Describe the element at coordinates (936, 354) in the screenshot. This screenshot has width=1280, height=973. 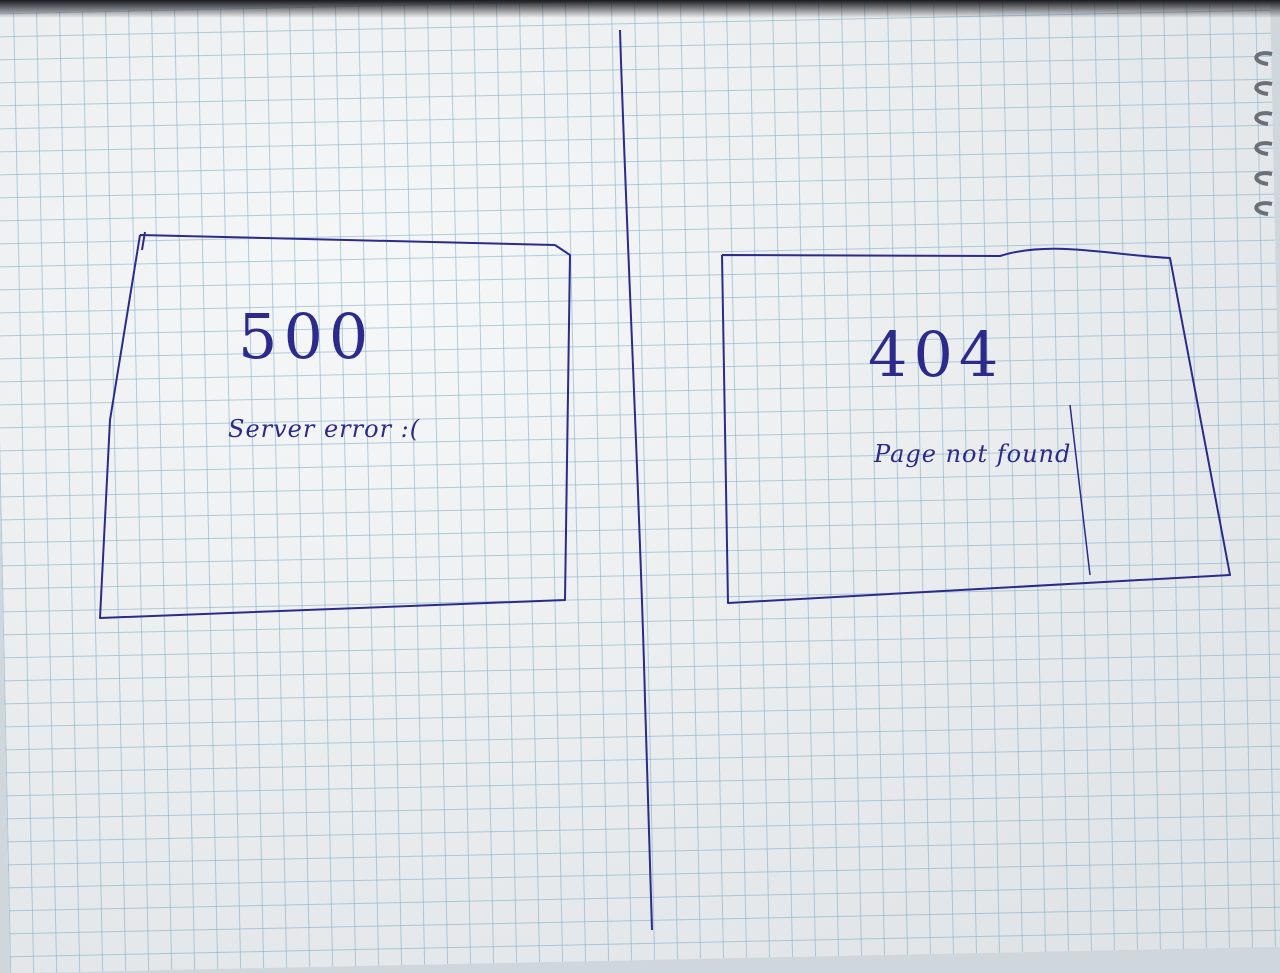
I see `right-status-code: 404` at that location.